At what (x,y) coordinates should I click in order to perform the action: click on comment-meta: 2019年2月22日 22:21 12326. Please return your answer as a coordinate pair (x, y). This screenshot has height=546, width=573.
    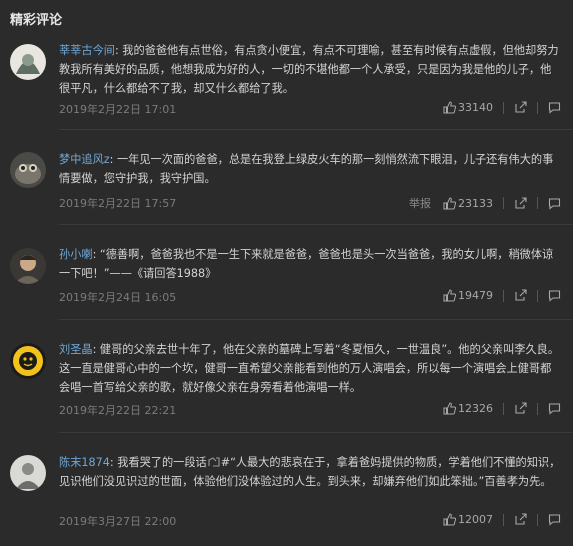
    Looking at the image, I should click on (310, 411).